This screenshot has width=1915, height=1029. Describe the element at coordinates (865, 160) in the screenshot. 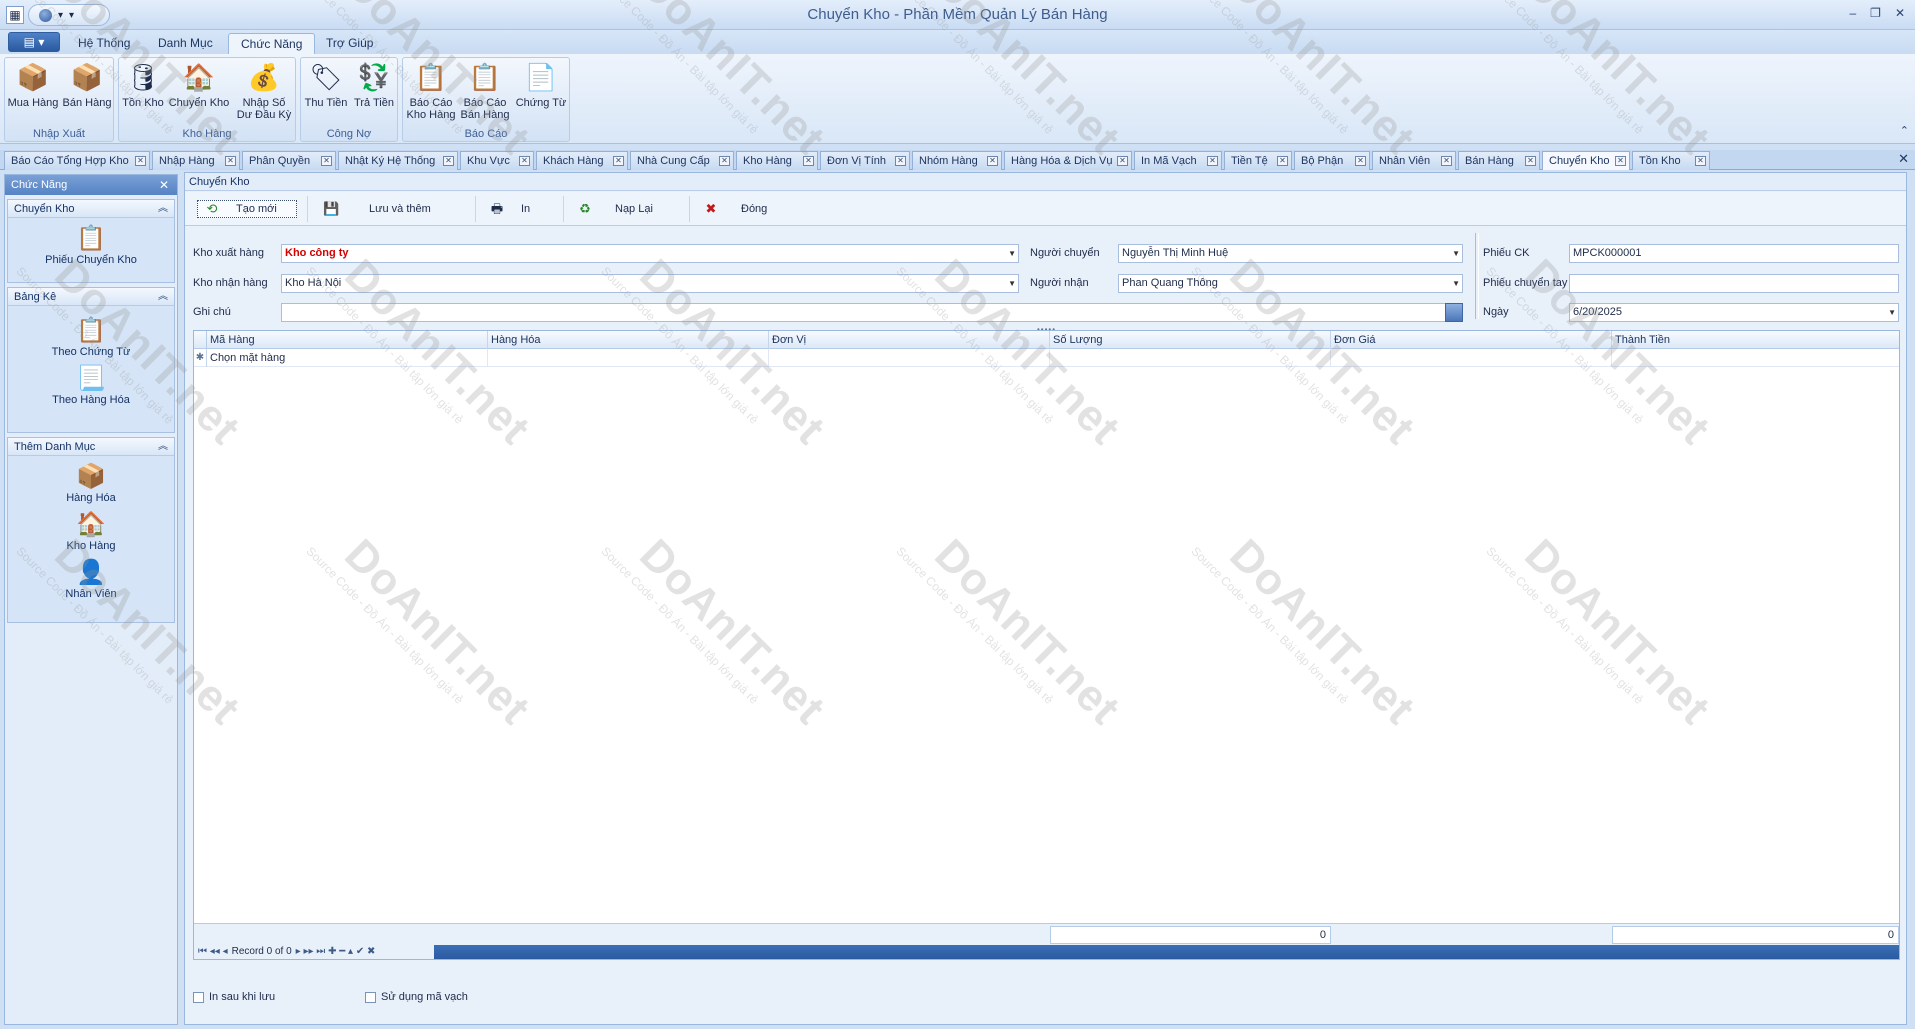

I see `doc-tab: Đơn Vị Tính ✕` at that location.